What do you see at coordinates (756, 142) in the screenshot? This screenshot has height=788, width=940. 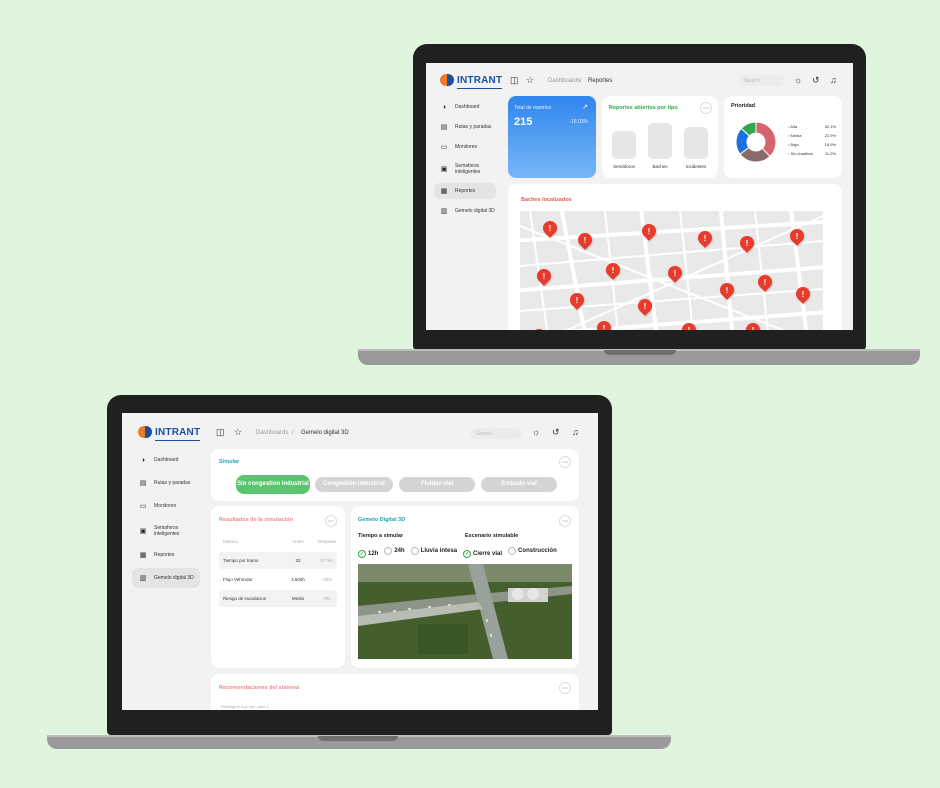 I see `priority-donut` at bounding box center [756, 142].